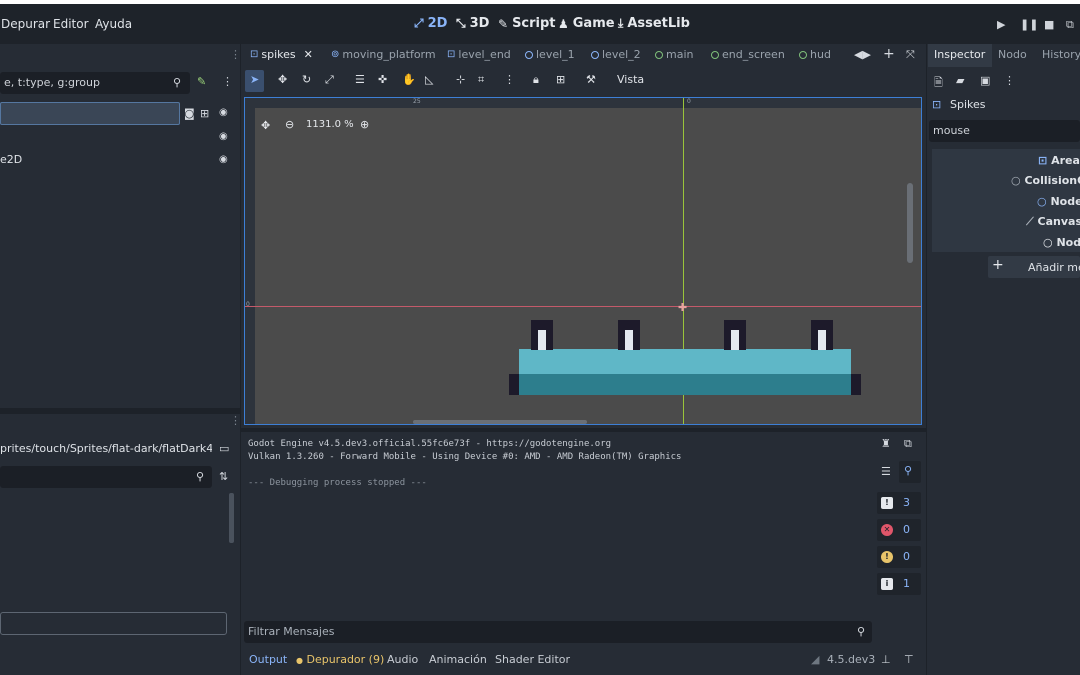  Describe the element at coordinates (527, 23) in the screenshot. I see `workspace-script-button: ✎ Script` at that location.